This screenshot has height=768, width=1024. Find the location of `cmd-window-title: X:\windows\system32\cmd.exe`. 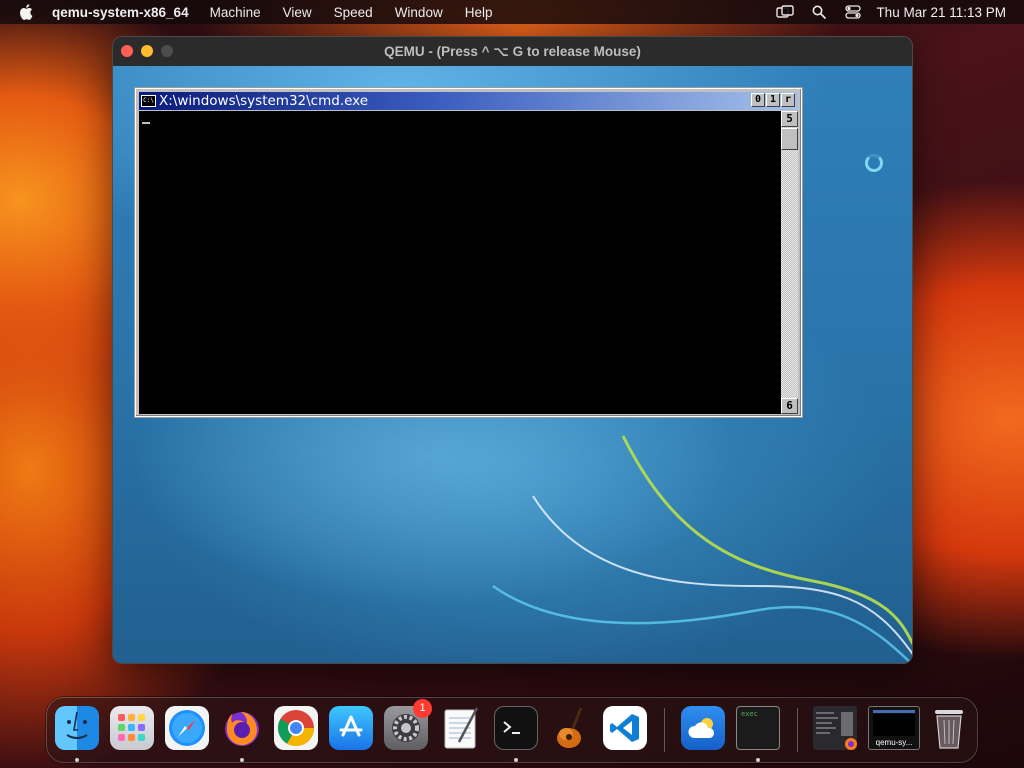

cmd-window-title: X:\windows\system32\cmd.exe is located at coordinates (264, 101).